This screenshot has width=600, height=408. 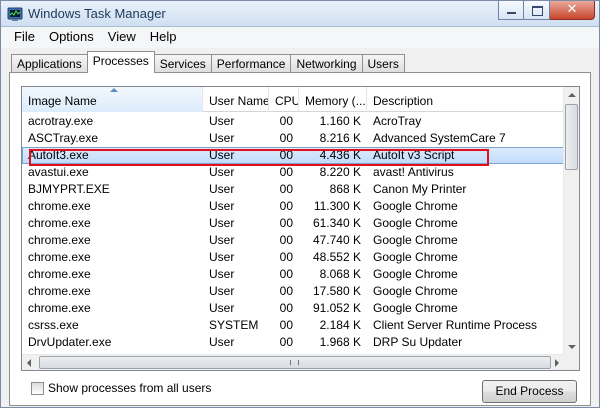 What do you see at coordinates (571, 347) in the screenshot?
I see `scroll-down-arrow-icon` at bounding box center [571, 347].